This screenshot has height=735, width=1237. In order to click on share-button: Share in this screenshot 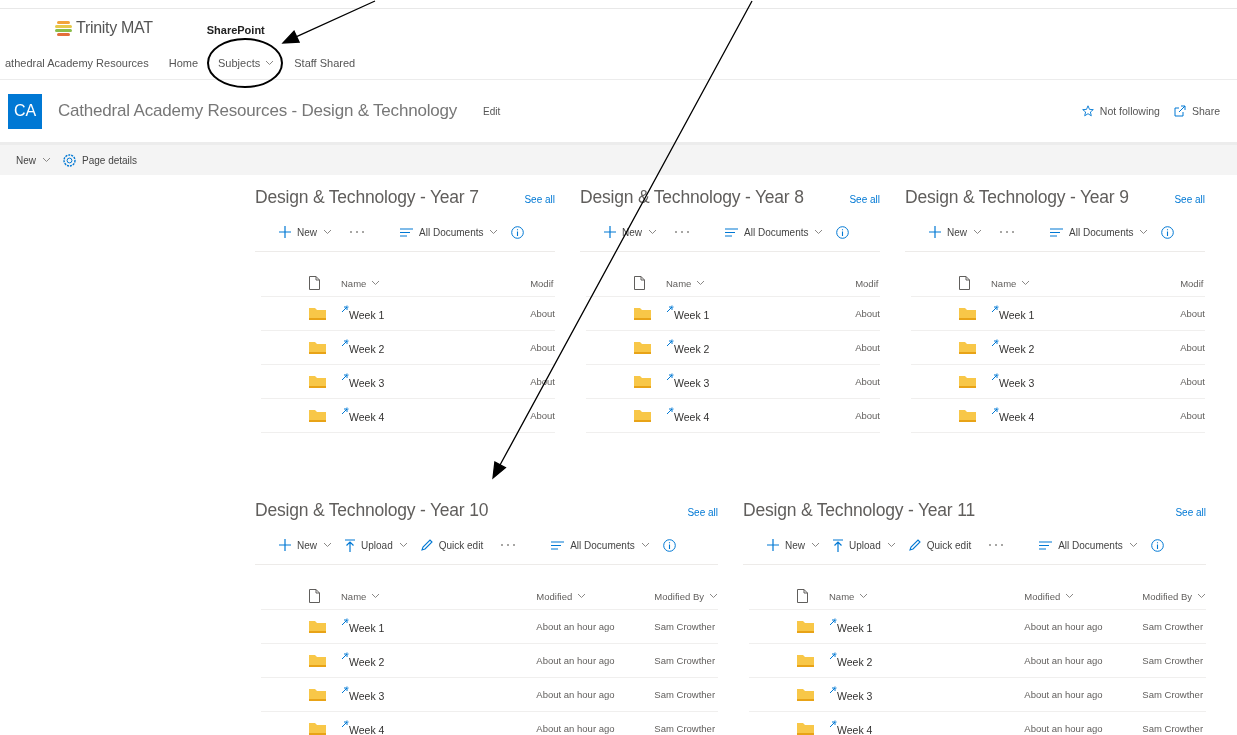, I will do `click(1196, 111)`.